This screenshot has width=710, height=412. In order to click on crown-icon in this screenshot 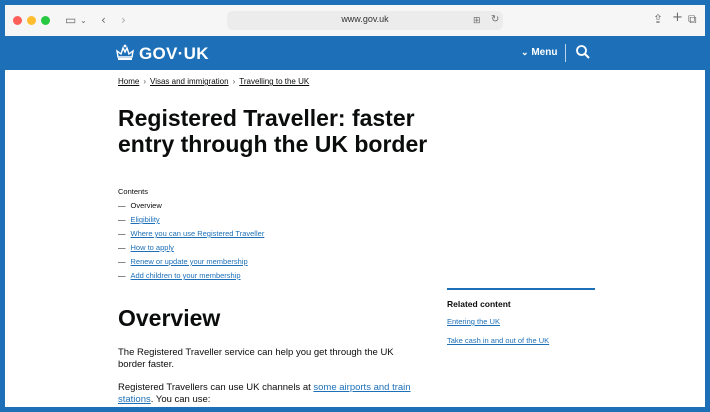, I will do `click(125, 52)`.